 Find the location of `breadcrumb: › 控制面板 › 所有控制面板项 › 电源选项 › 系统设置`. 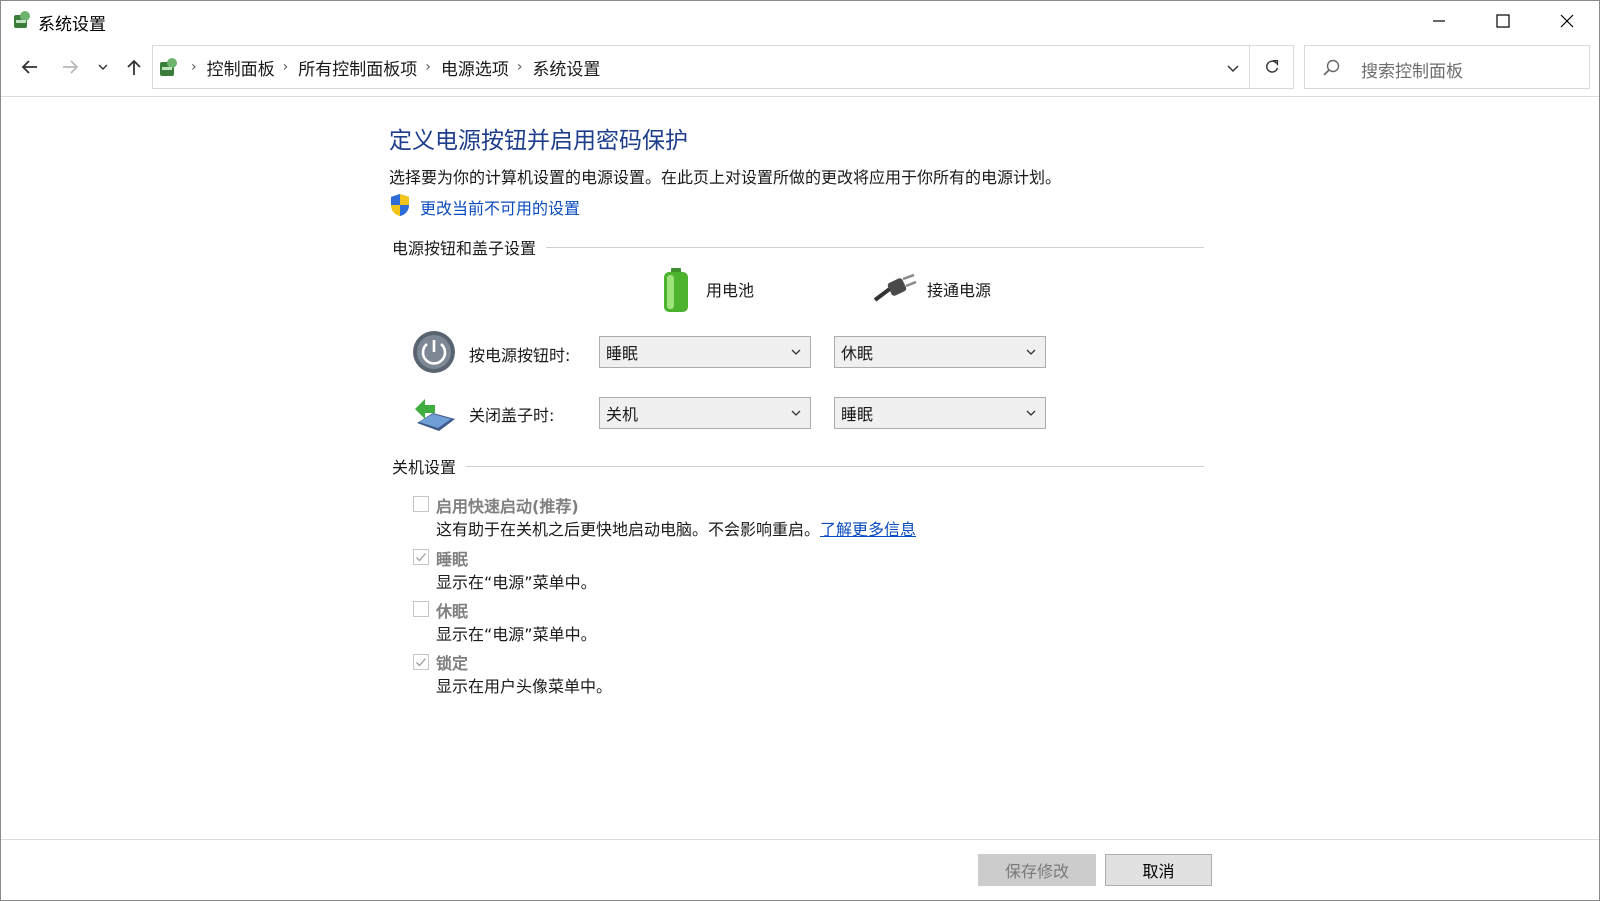

breadcrumb: › 控制面板 › 所有控制面板项 › 电源选项 › 系统设置 is located at coordinates (391, 67).